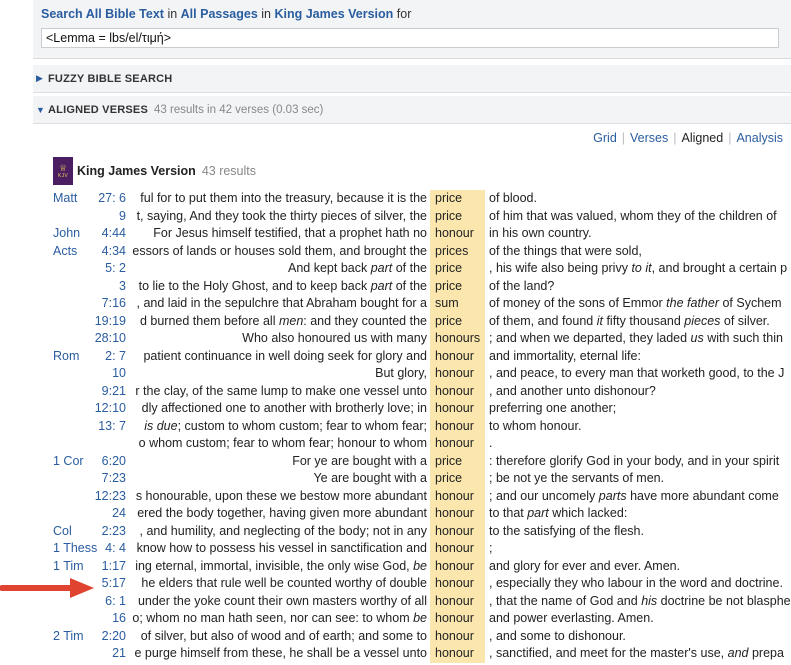 This screenshot has height=665, width=791. Describe the element at coordinates (412, 79) in the screenshot. I see `fuzzy-bible-search-header: ▶ FUZZY BIBLE SEARCH` at that location.